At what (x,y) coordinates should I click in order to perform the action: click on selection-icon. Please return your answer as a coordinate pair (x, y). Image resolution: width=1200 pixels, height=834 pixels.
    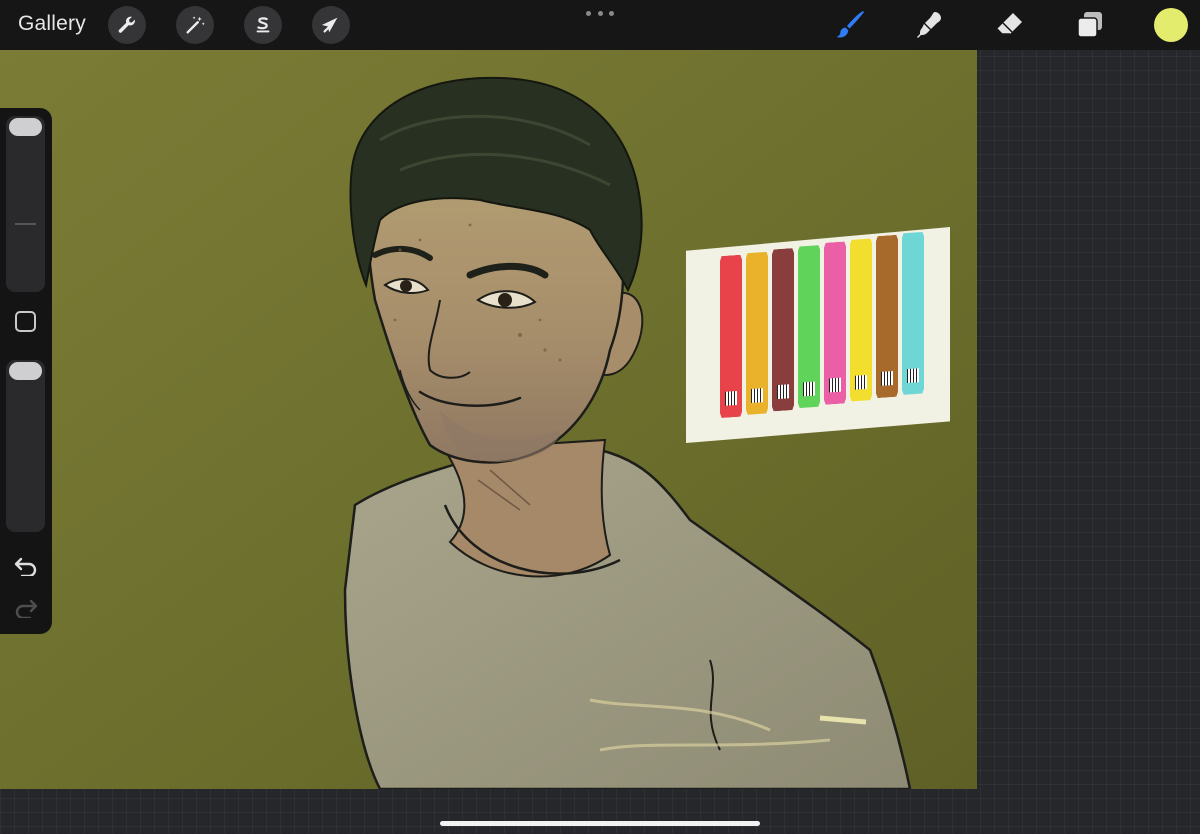
    Looking at the image, I should click on (263, 25).